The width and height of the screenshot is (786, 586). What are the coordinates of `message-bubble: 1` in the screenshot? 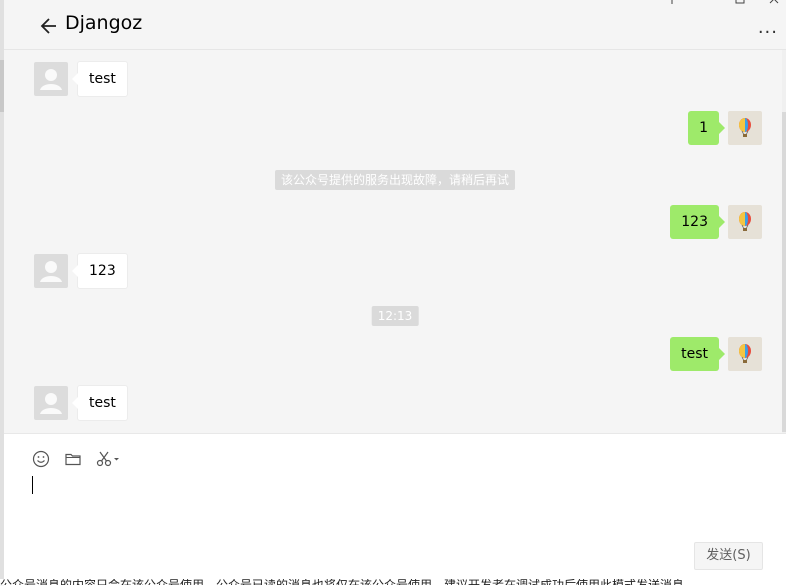 It's located at (706, 128).